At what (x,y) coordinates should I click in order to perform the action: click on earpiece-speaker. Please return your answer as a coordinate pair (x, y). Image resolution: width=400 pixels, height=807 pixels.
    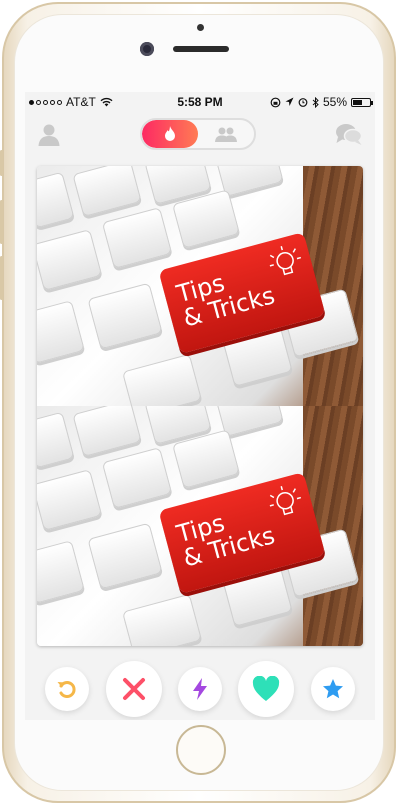
    Looking at the image, I should click on (201, 49).